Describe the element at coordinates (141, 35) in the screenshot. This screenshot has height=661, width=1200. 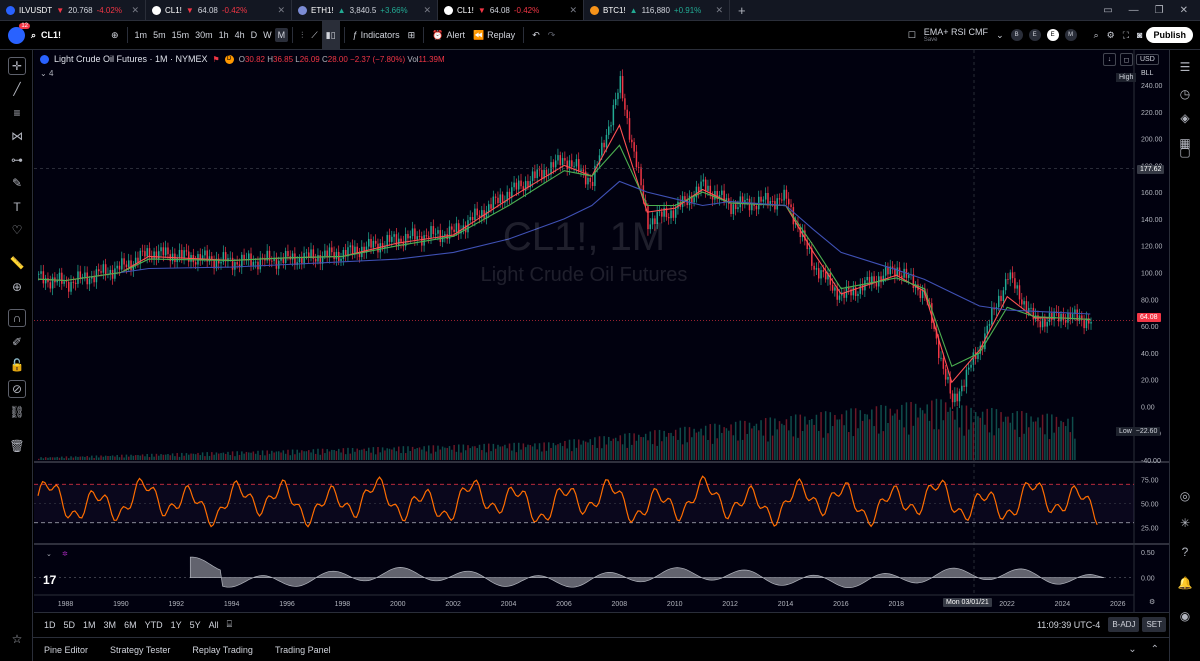
I see `interval-1m: 1m` at that location.